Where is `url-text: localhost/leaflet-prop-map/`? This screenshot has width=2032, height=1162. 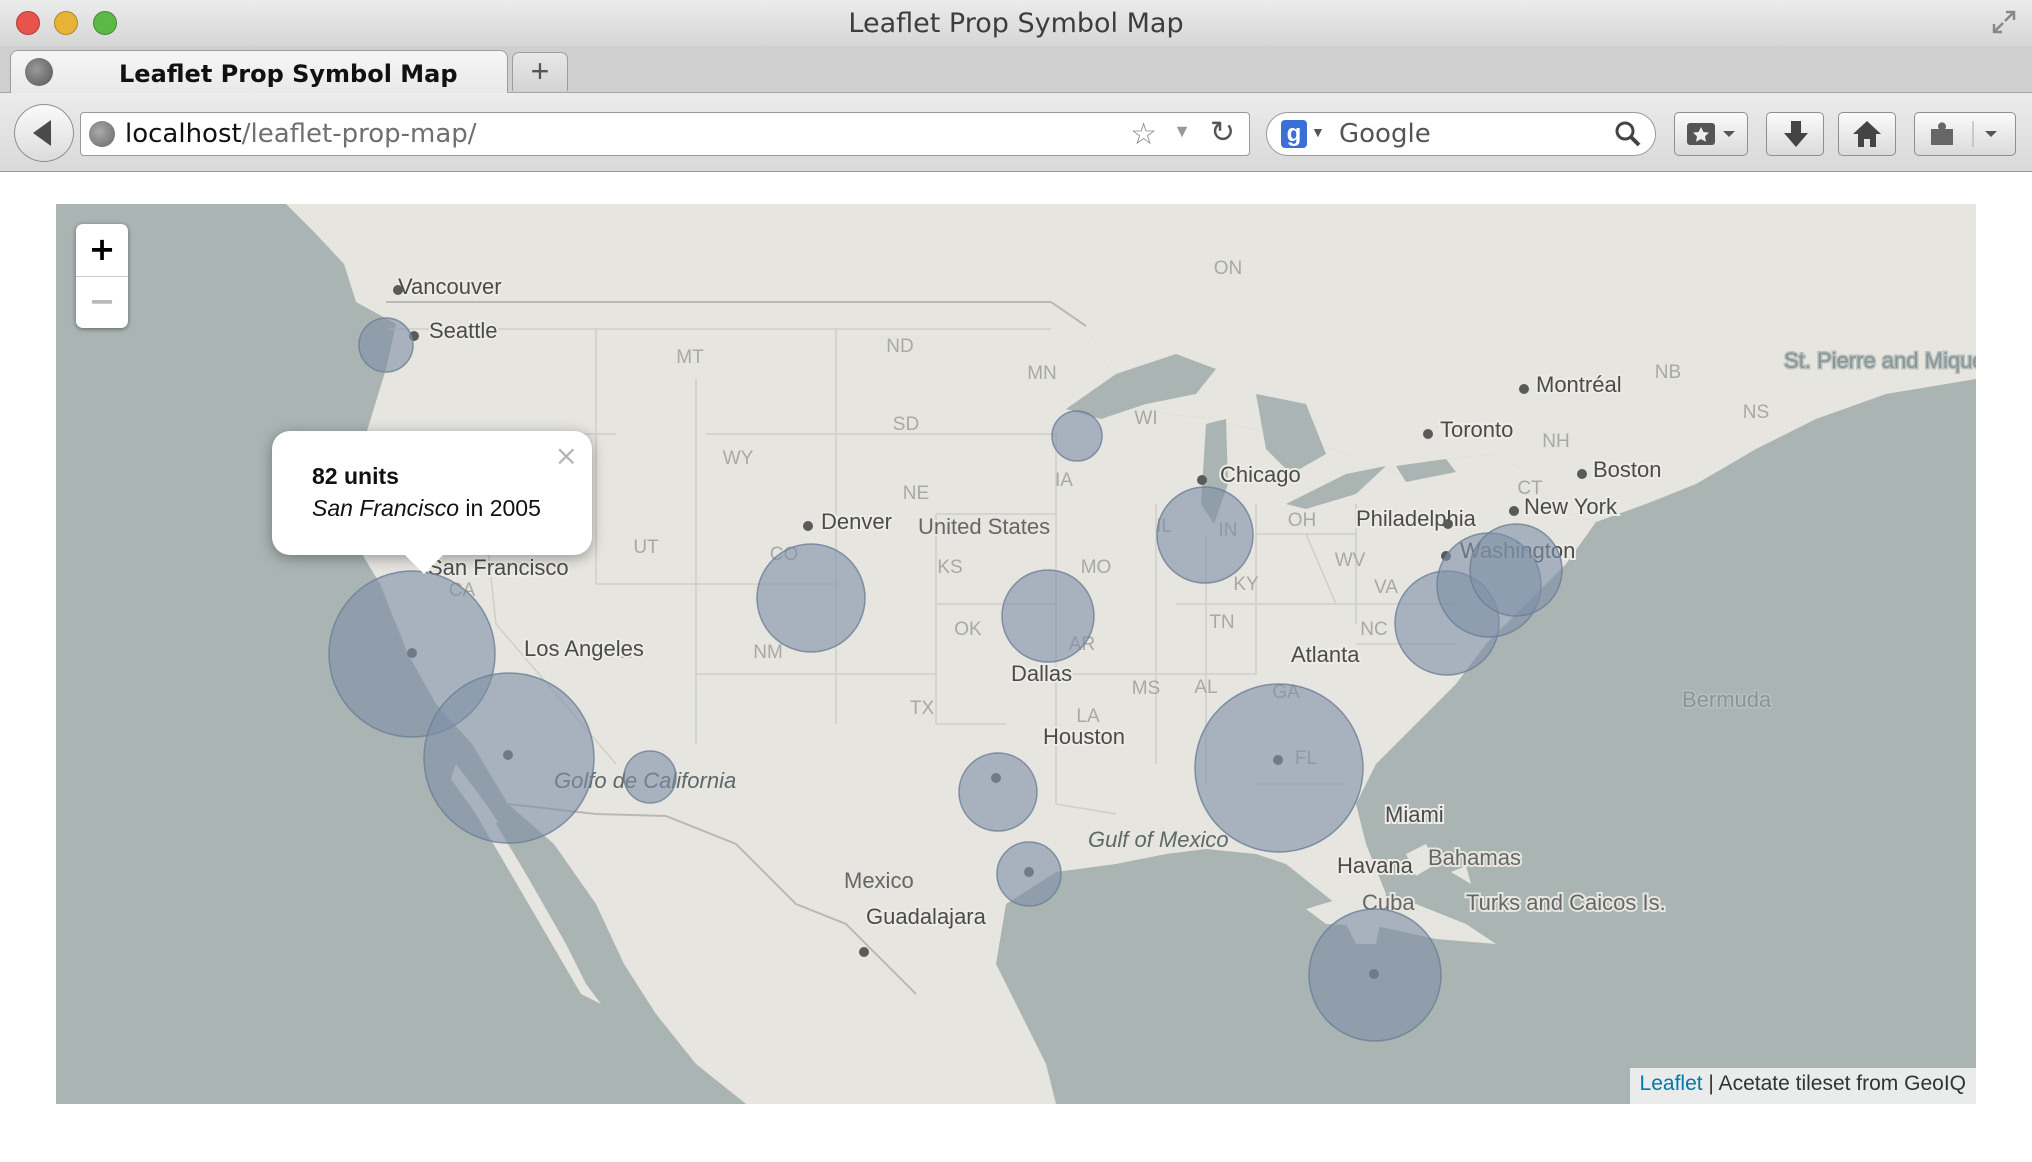 url-text: localhost/leaflet-prop-map/ is located at coordinates (301, 134).